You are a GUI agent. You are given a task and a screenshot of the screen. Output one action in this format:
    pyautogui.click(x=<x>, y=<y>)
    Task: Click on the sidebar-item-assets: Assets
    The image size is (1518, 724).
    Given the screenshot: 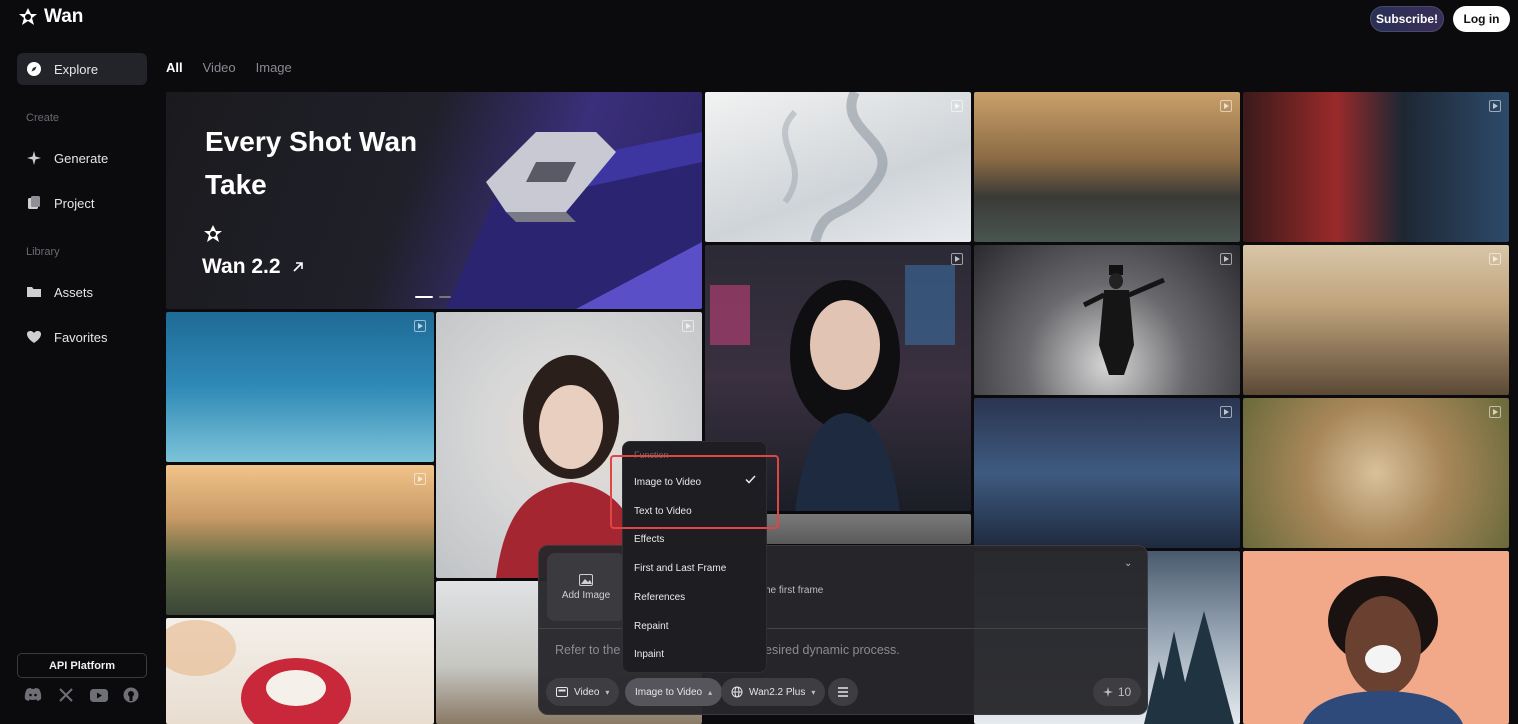 What is the action you would take?
    pyautogui.click(x=82, y=292)
    